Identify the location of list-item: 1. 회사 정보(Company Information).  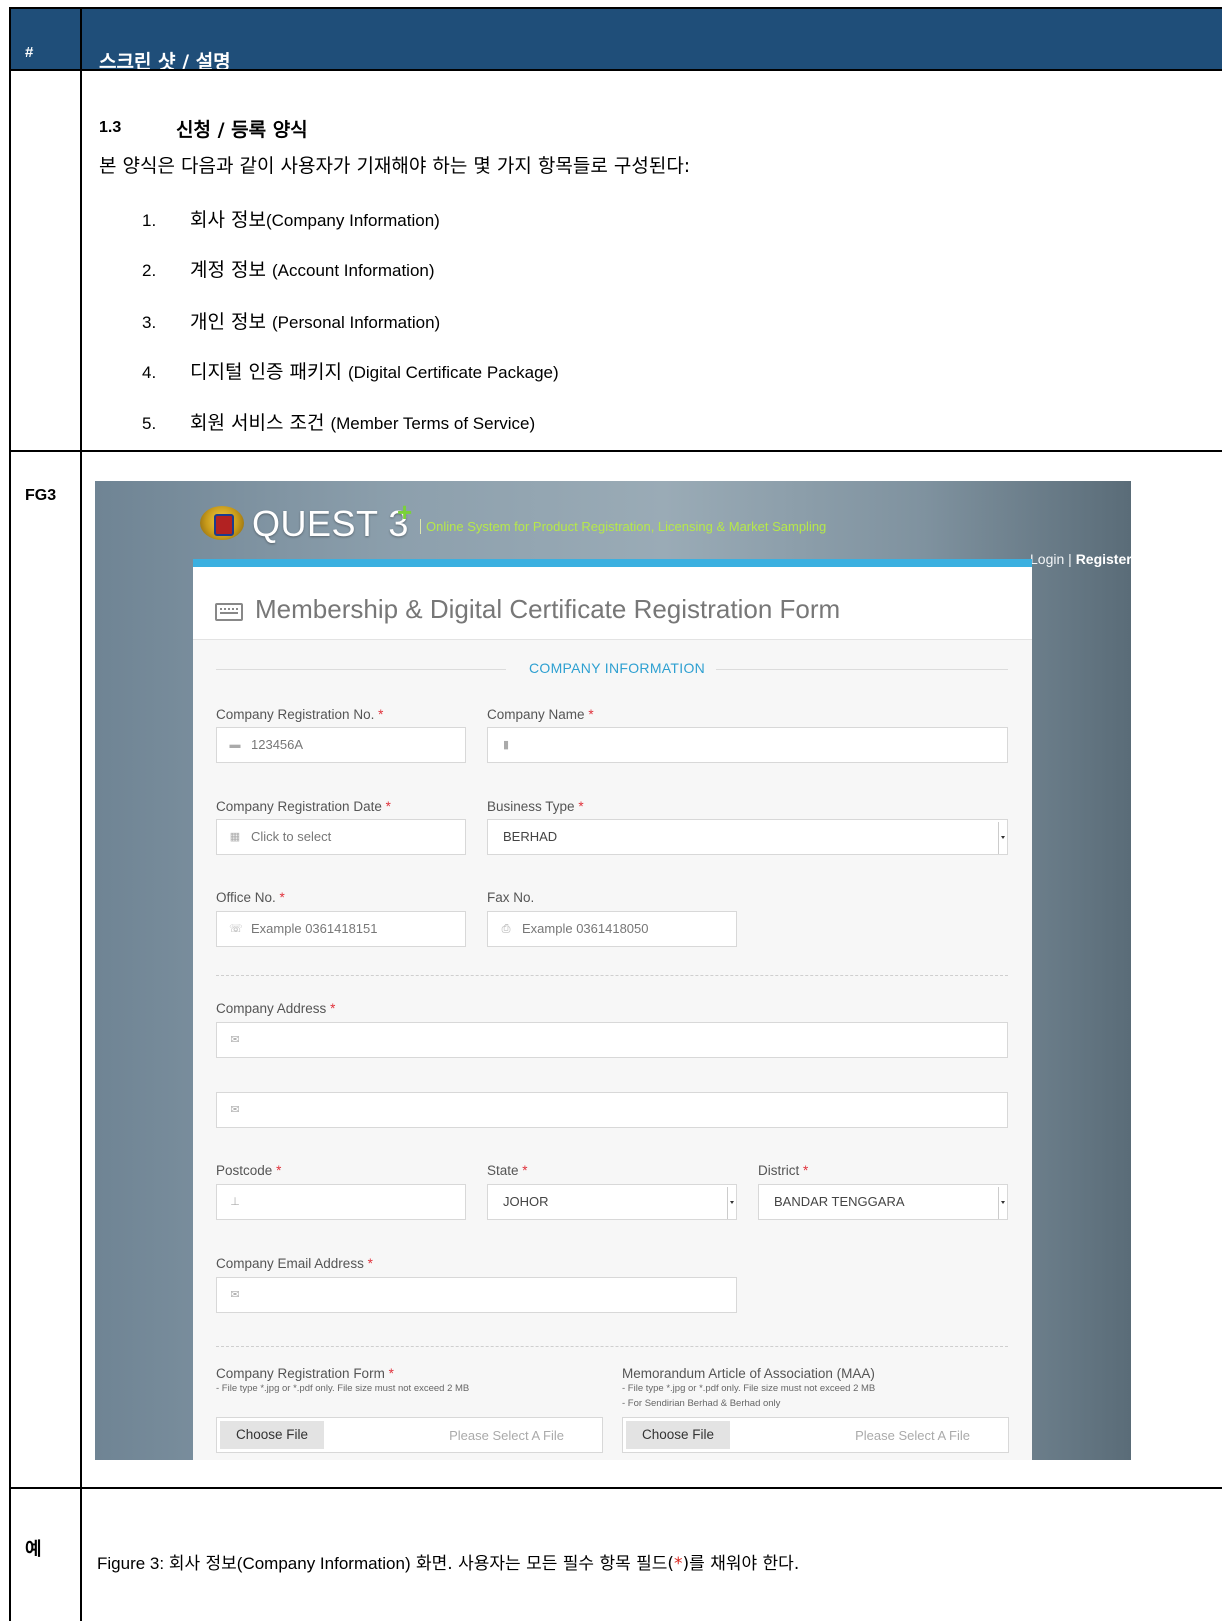
(291, 218).